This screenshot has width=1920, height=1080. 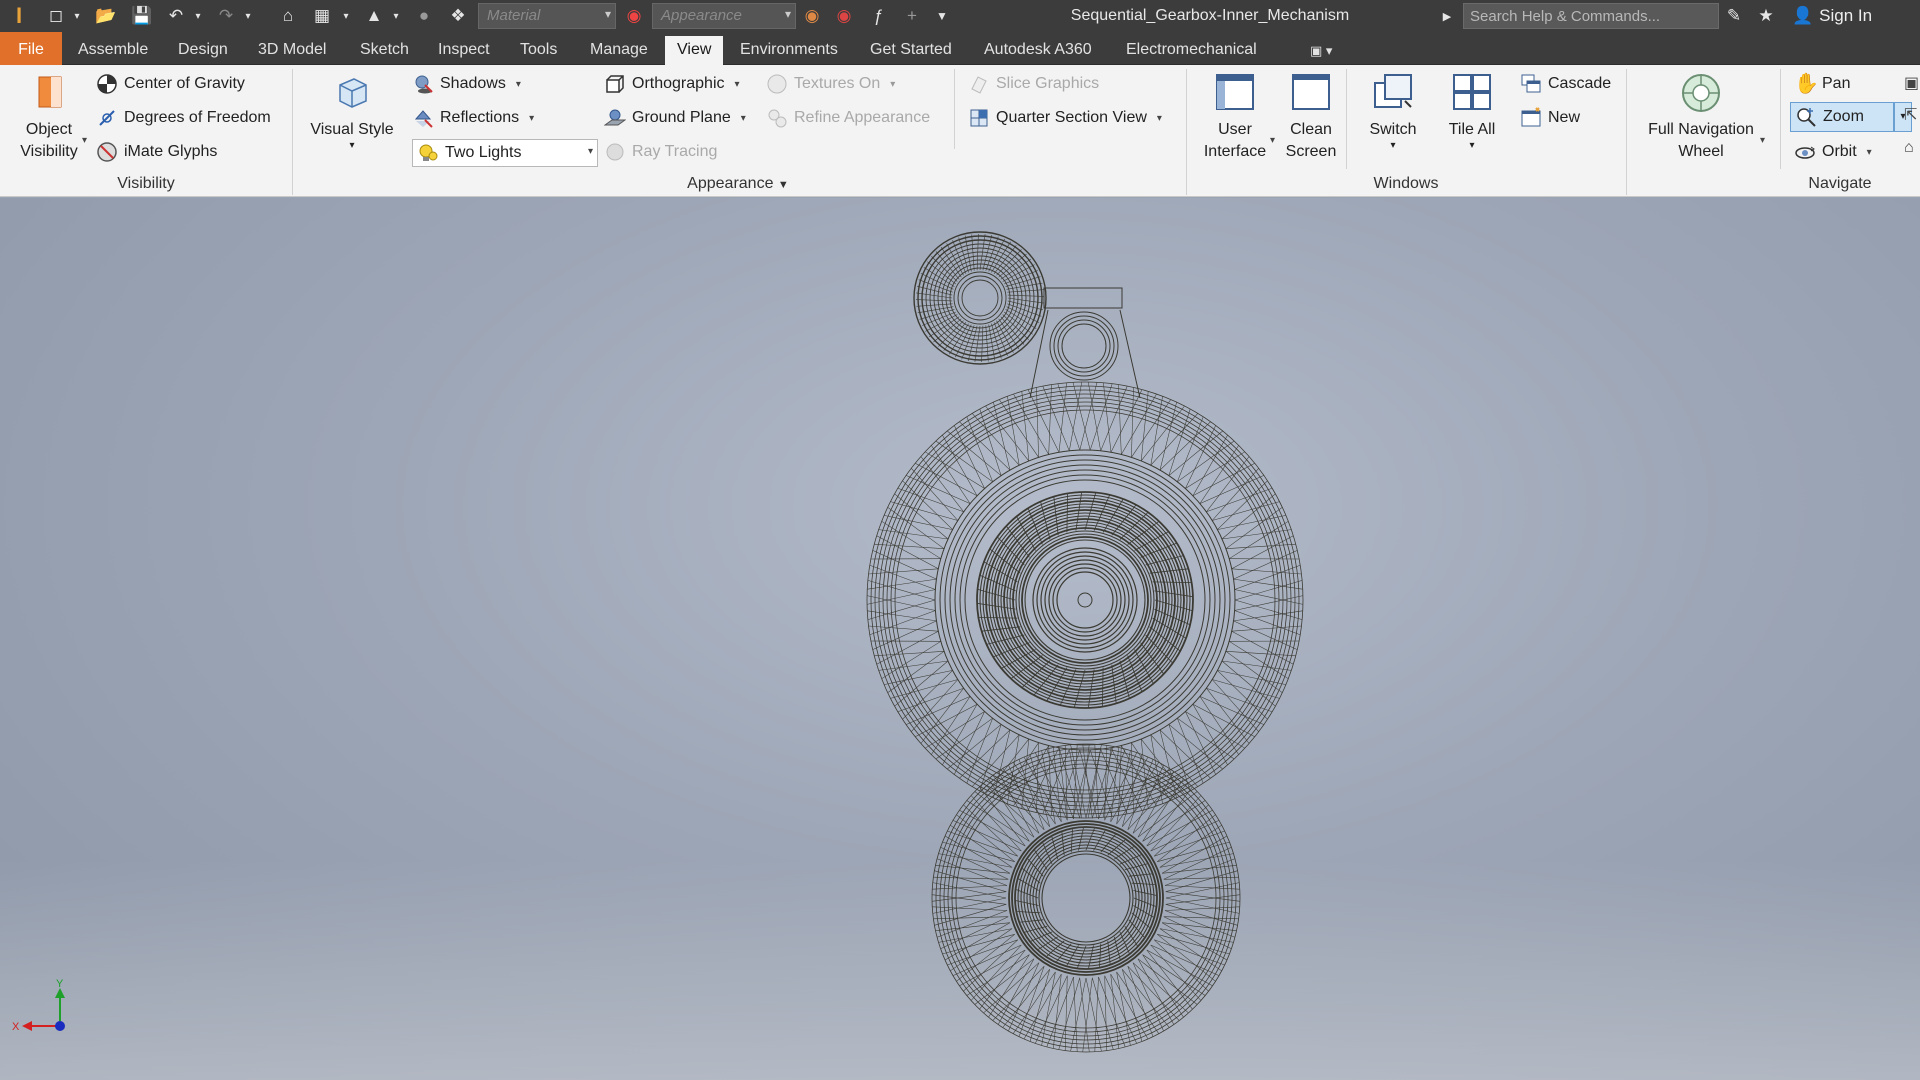 I want to click on switch-button: Switch ▾, so click(x=1393, y=111).